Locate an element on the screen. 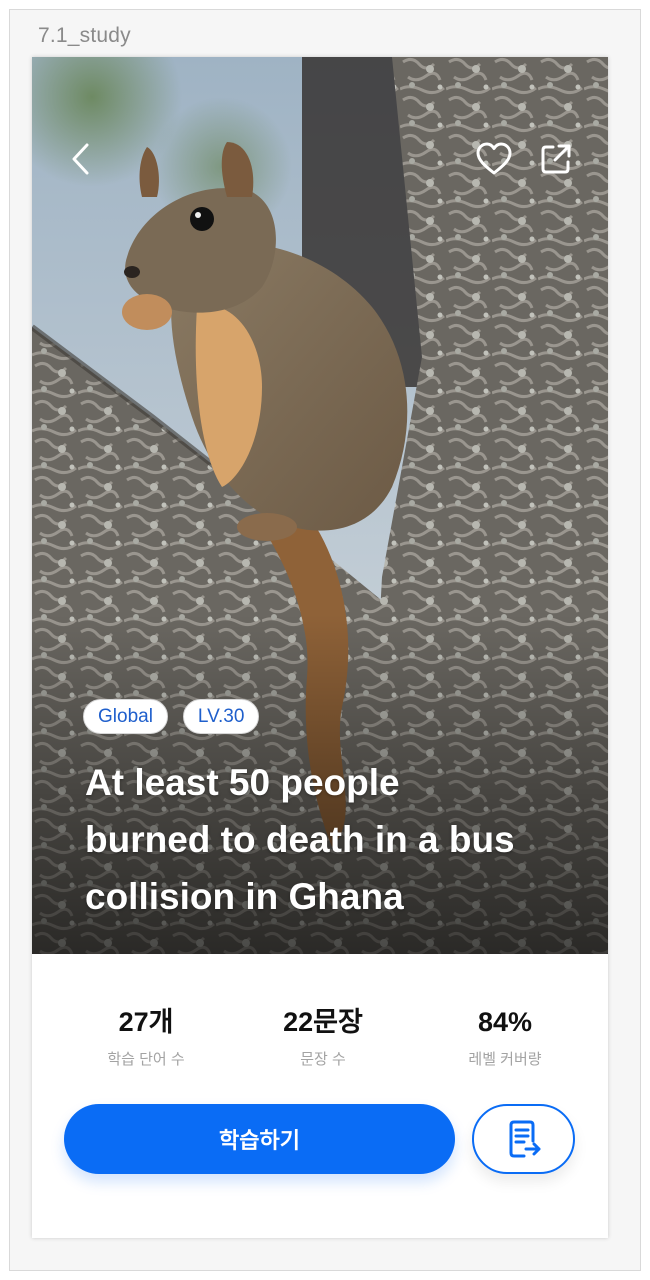 This screenshot has width=650, height=1280. tag-category: Global is located at coordinates (125, 716).